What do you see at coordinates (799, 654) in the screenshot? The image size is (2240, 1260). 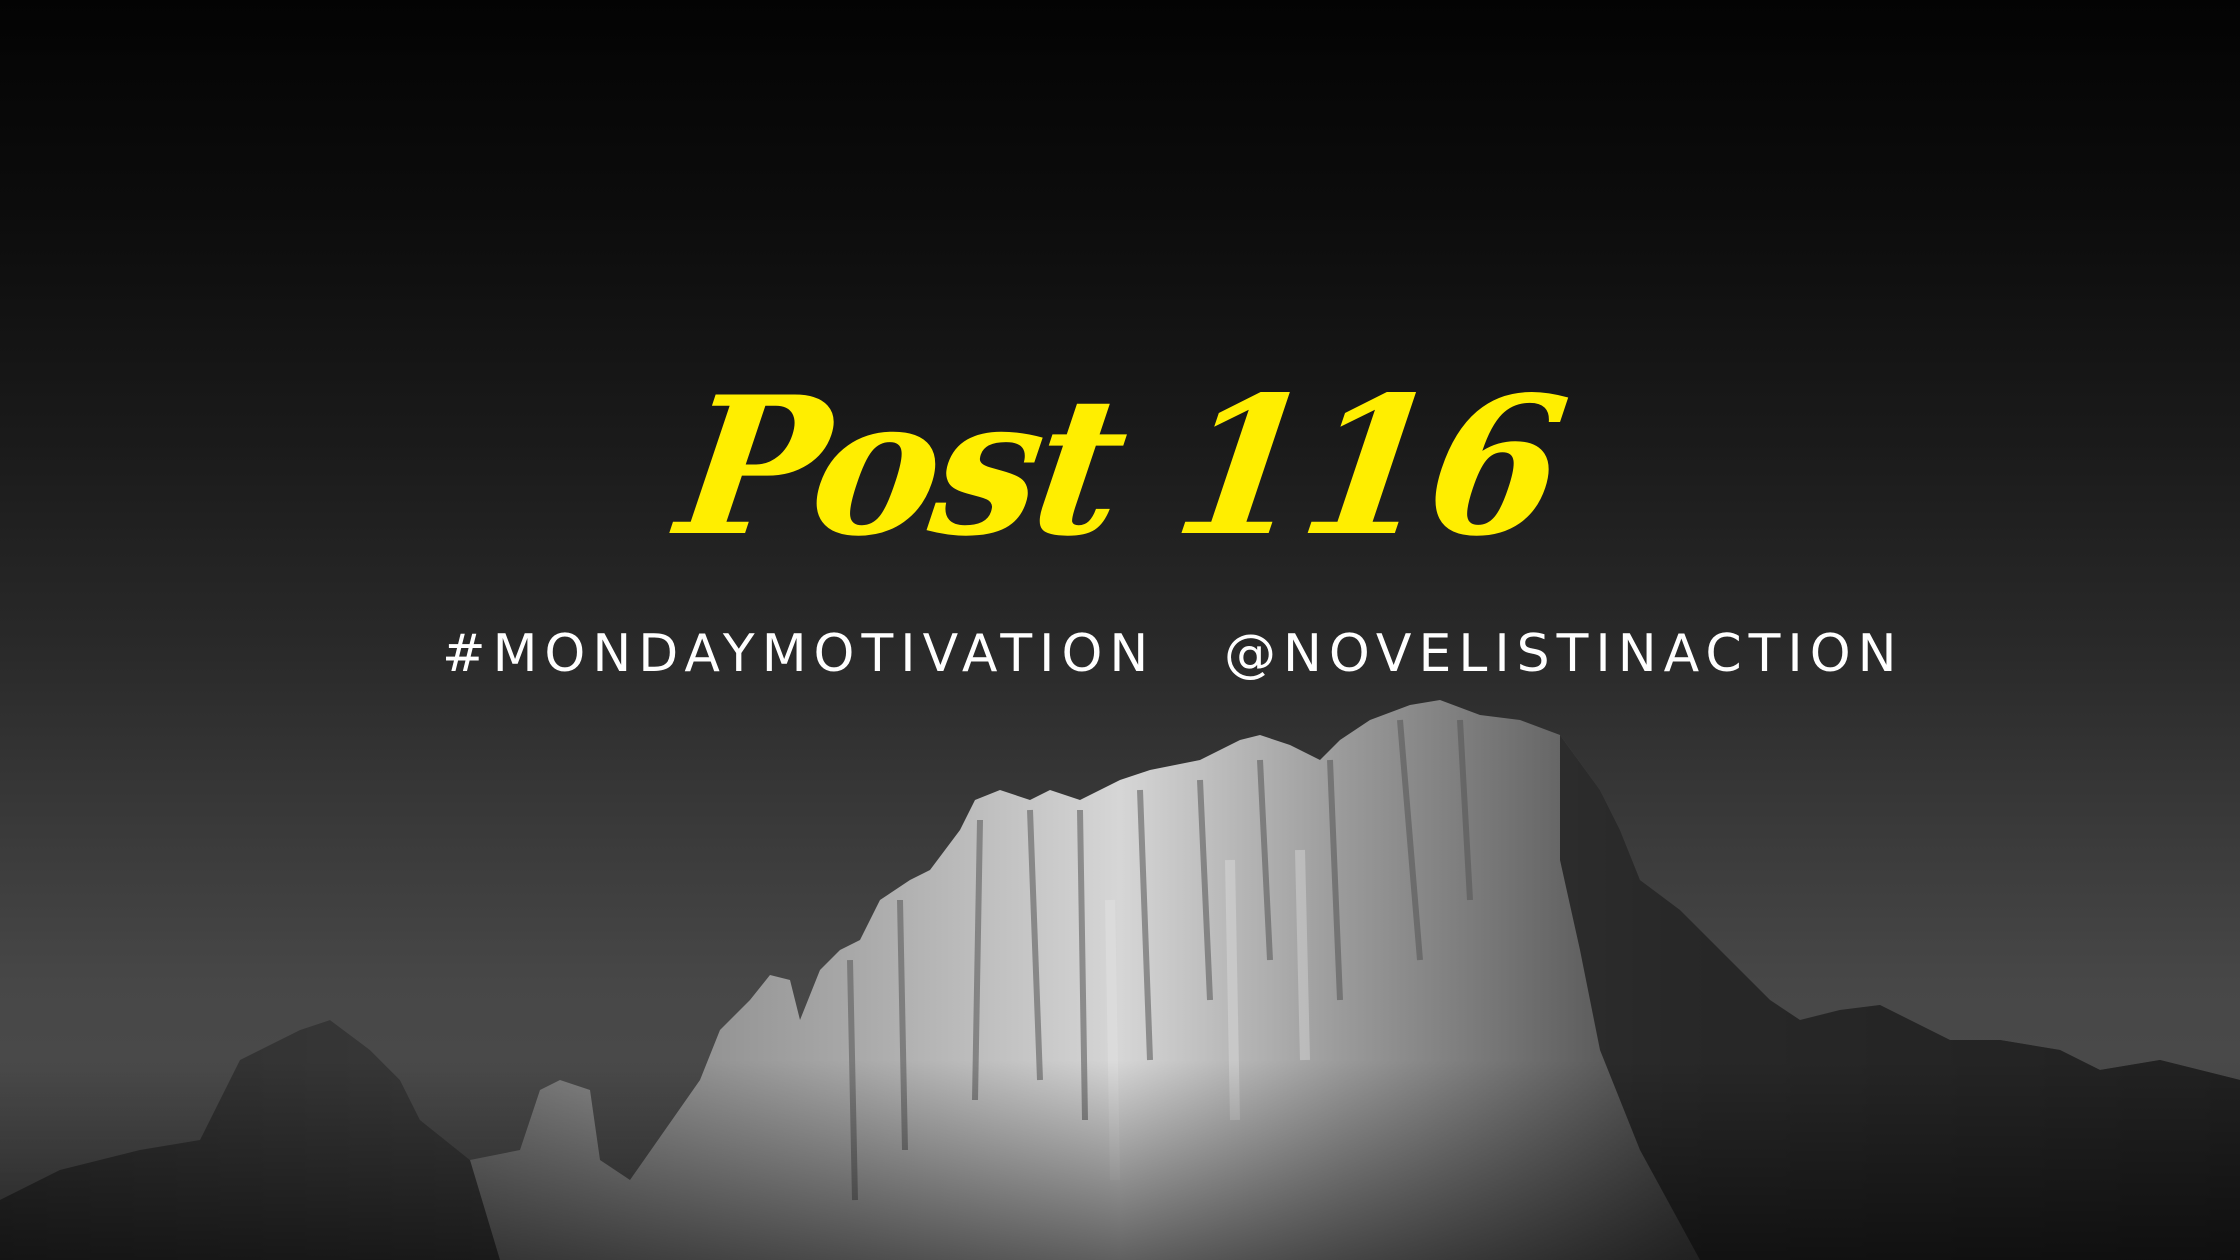 I see `hashtag-label: #MONDAYMOTIVATION` at bounding box center [799, 654].